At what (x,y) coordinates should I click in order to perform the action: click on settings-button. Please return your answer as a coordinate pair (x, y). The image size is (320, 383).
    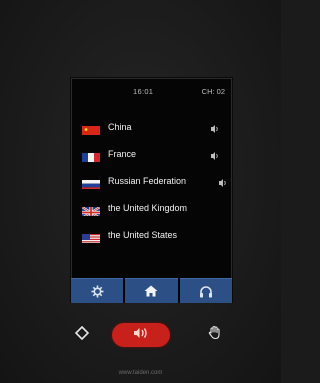
    Looking at the image, I should click on (97, 290).